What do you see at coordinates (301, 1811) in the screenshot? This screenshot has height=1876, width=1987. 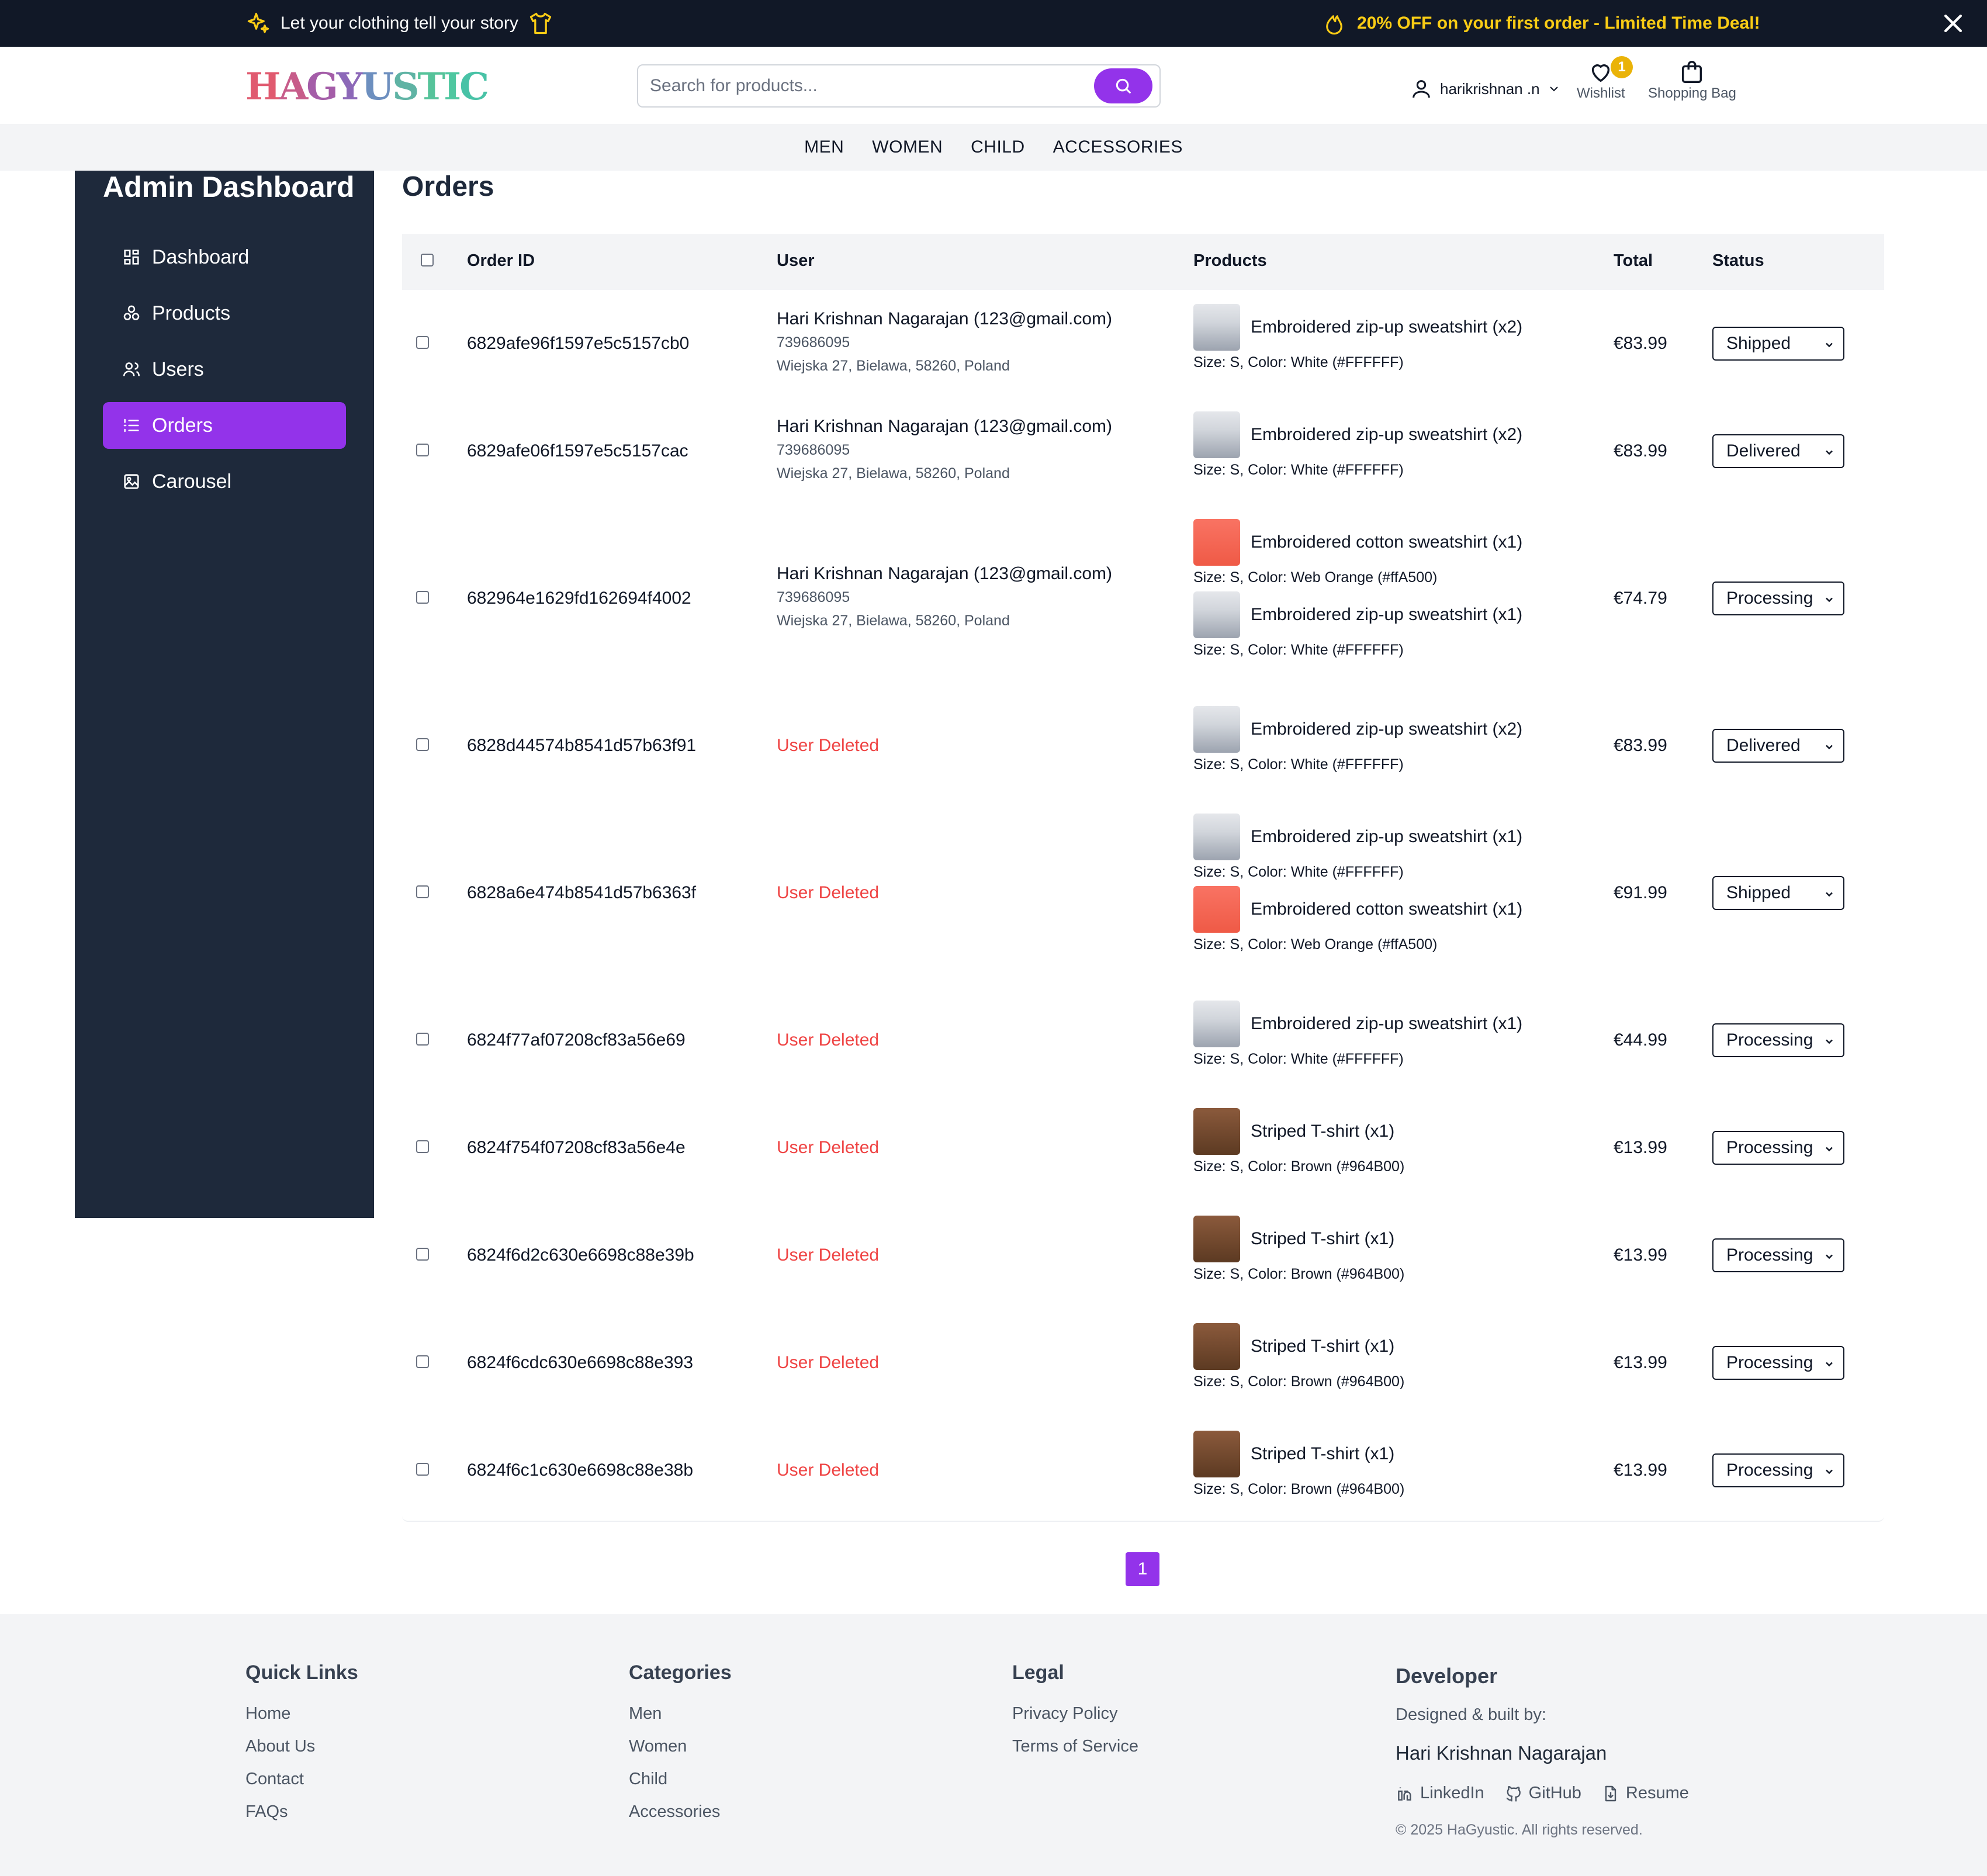 I see `footer-link: FAQs` at bounding box center [301, 1811].